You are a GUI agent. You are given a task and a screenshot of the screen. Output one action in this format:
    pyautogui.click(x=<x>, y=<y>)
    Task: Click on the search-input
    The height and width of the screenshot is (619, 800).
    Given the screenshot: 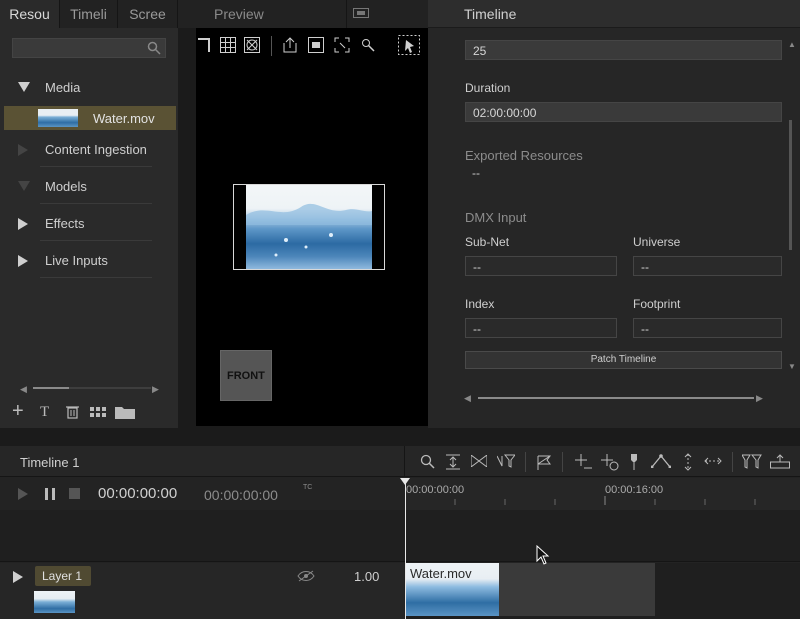 What is the action you would take?
    pyautogui.click(x=89, y=48)
    